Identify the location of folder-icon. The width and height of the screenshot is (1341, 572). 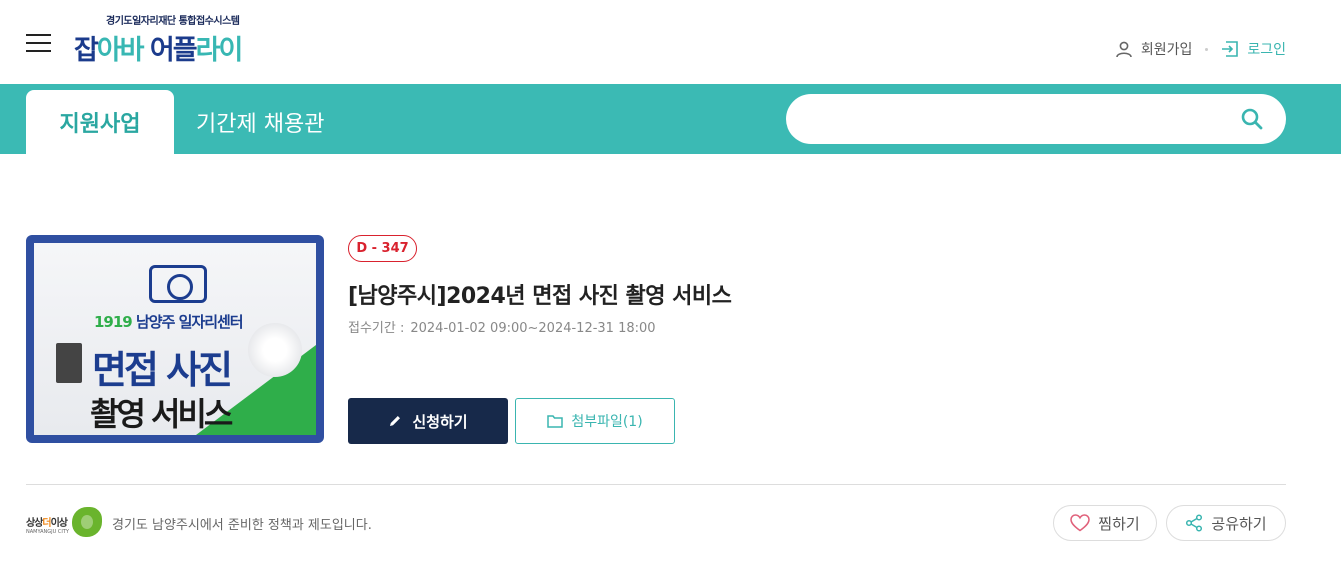
(555, 421).